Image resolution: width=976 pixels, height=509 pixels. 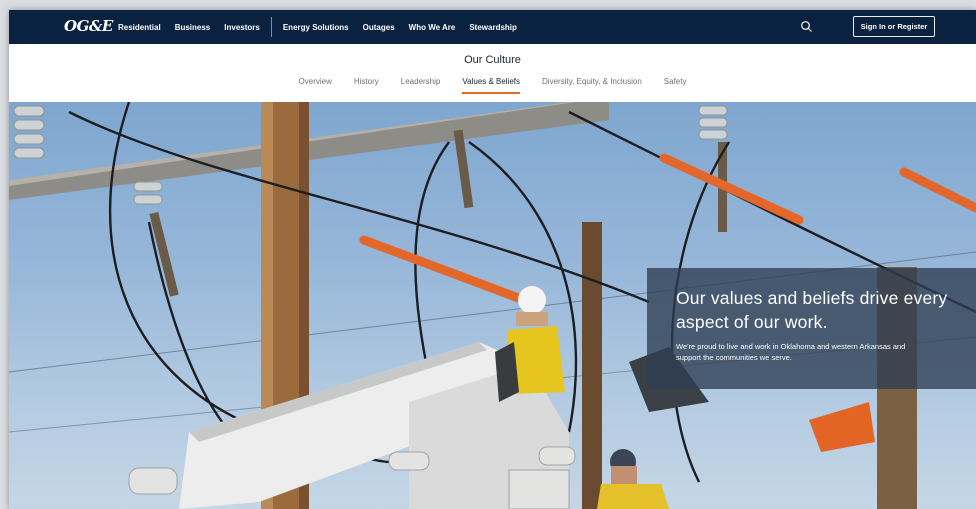 What do you see at coordinates (366, 85) in the screenshot?
I see `tab-history: History` at bounding box center [366, 85].